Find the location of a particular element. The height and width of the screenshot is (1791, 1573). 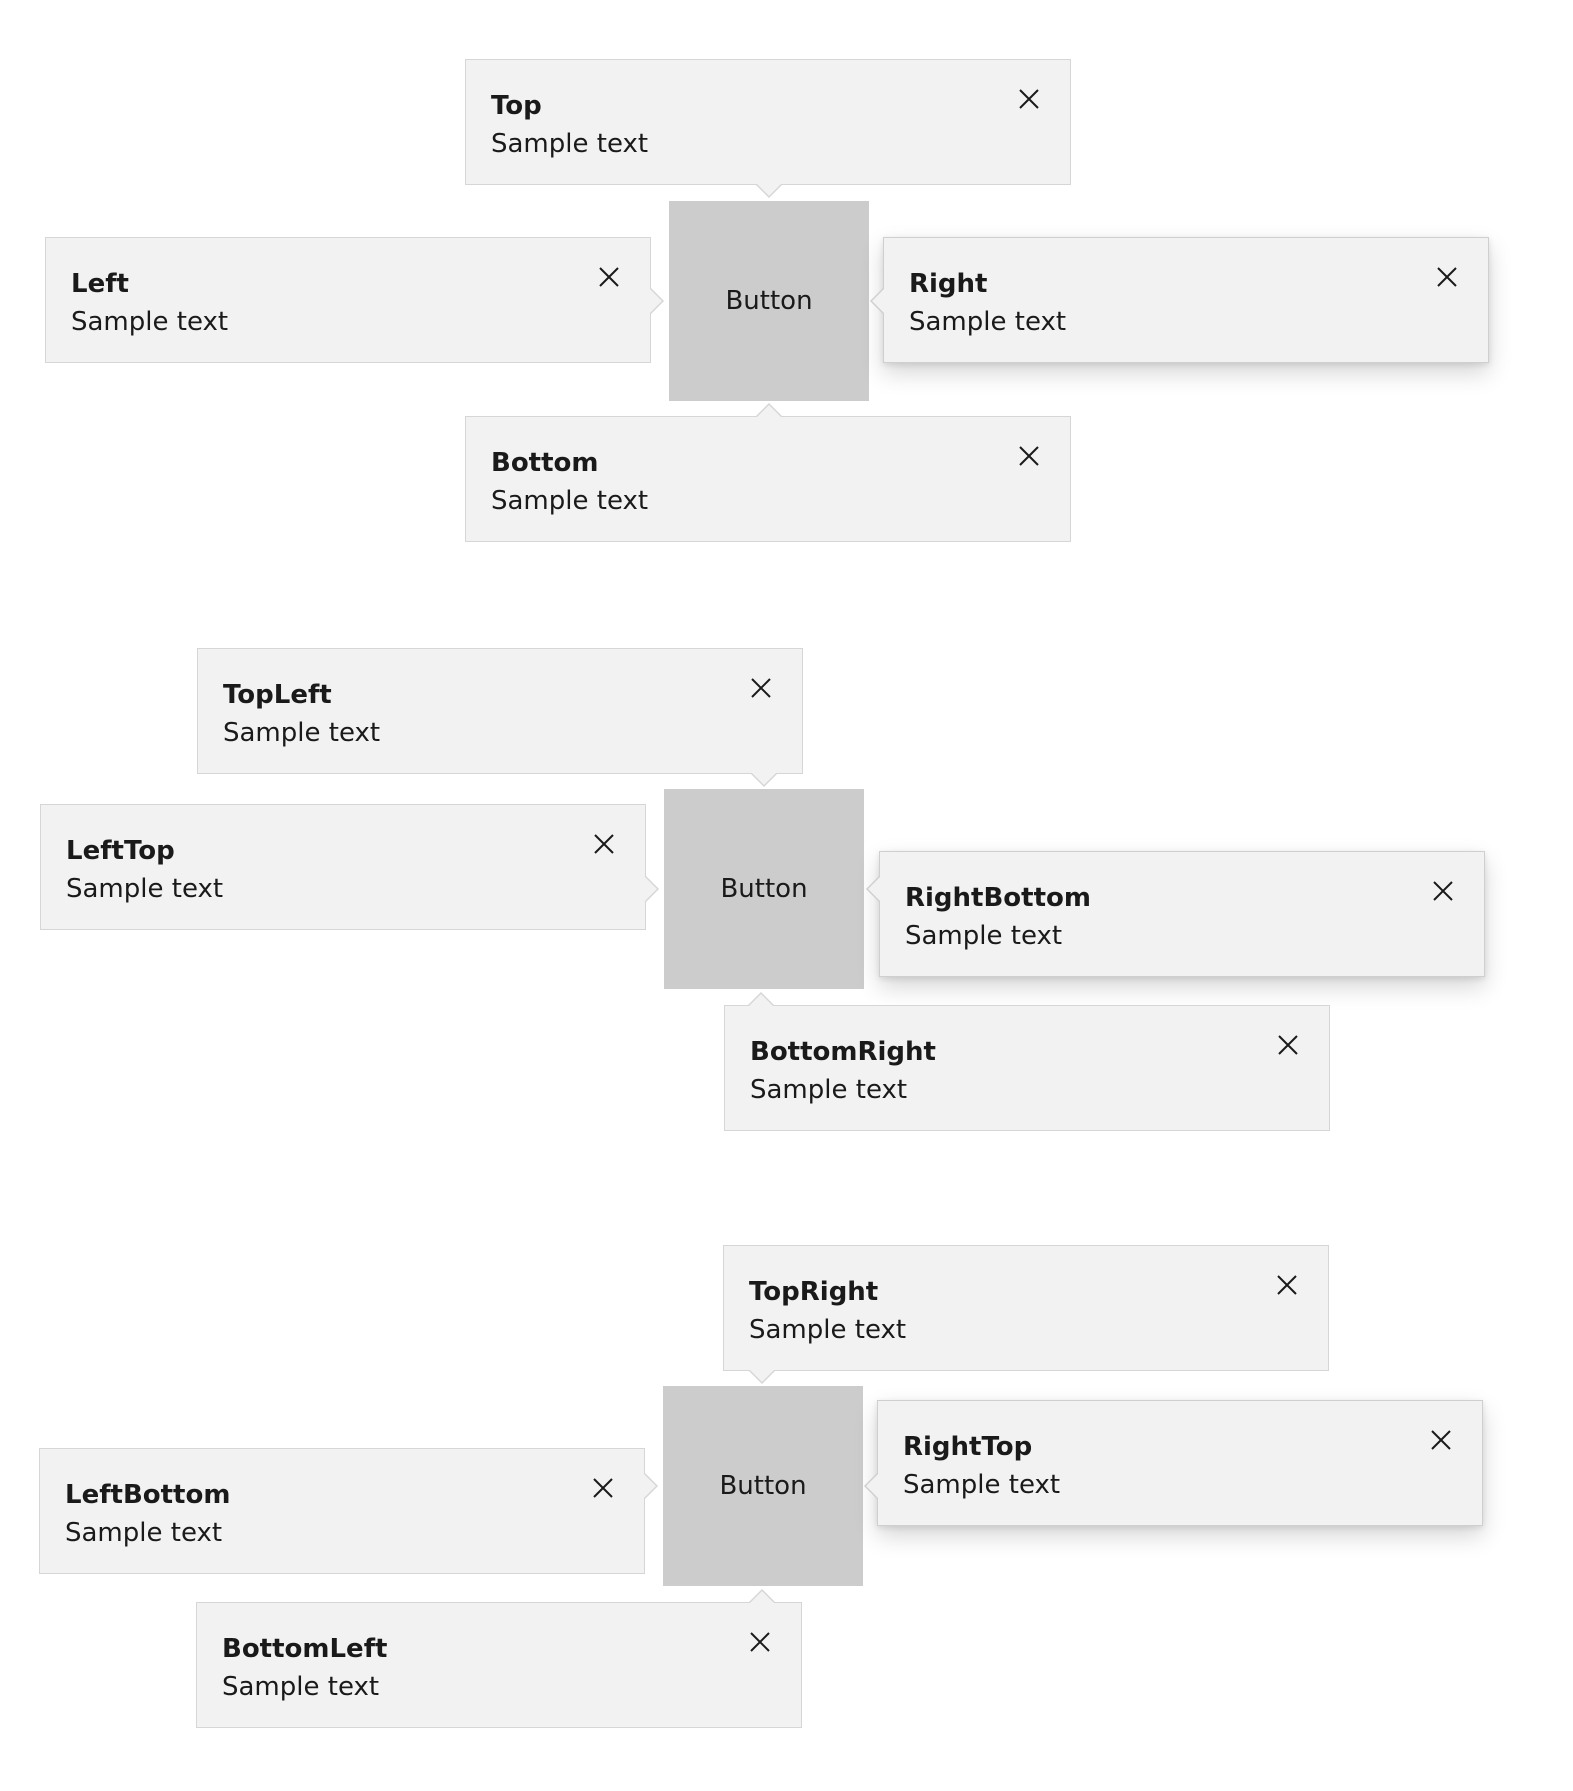

teaching-tip-righttop: RightTop Sample text is located at coordinates (1180, 1463).